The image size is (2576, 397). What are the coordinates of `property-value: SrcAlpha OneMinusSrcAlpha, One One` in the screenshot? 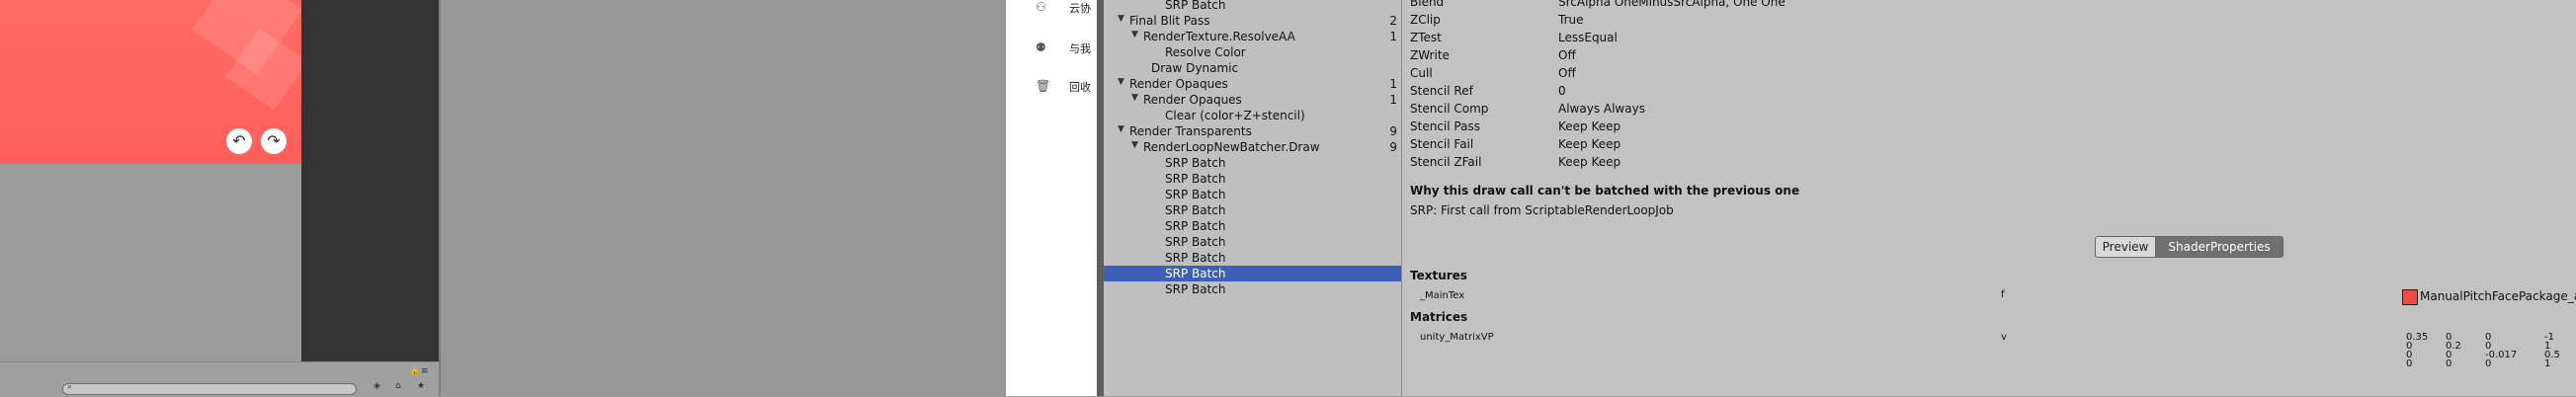 It's located at (1672, 4).